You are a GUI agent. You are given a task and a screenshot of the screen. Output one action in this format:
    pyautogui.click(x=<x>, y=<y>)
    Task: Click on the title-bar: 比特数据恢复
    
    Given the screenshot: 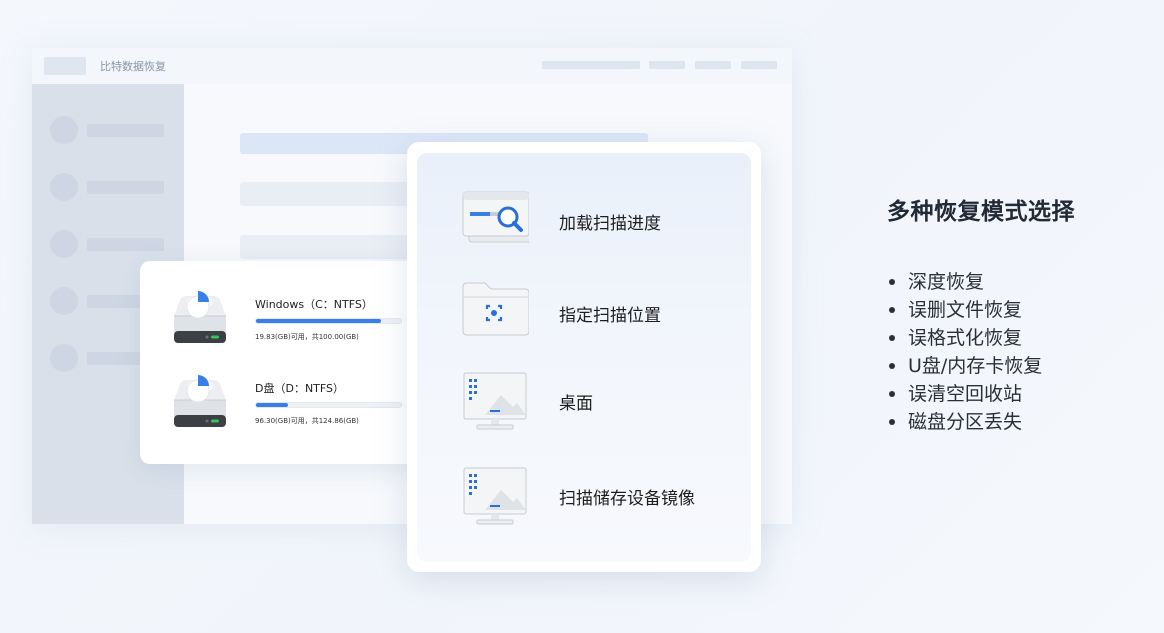 What is the action you would take?
    pyautogui.click(x=412, y=66)
    